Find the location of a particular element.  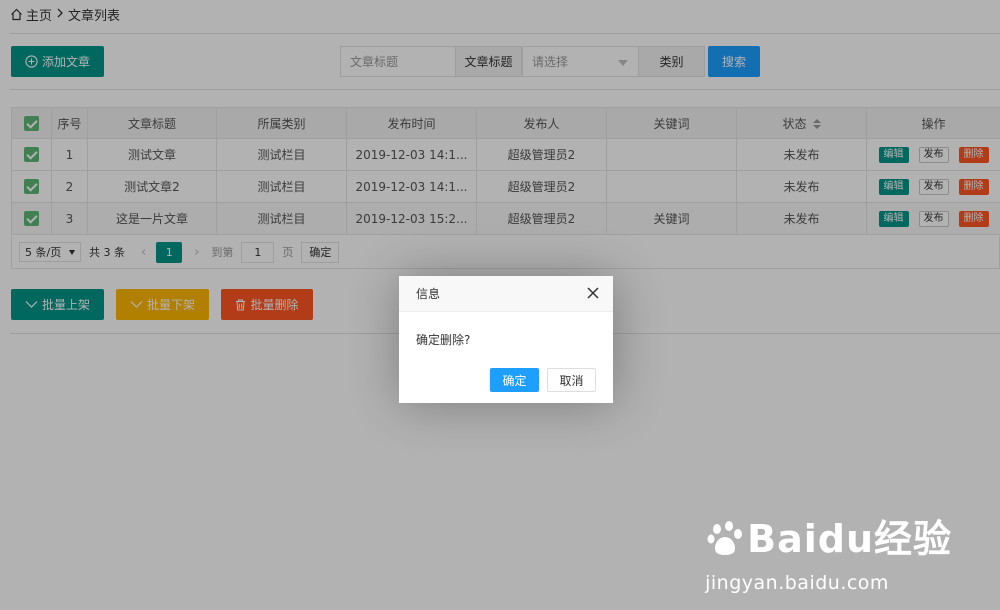

close-icon is located at coordinates (593, 293).